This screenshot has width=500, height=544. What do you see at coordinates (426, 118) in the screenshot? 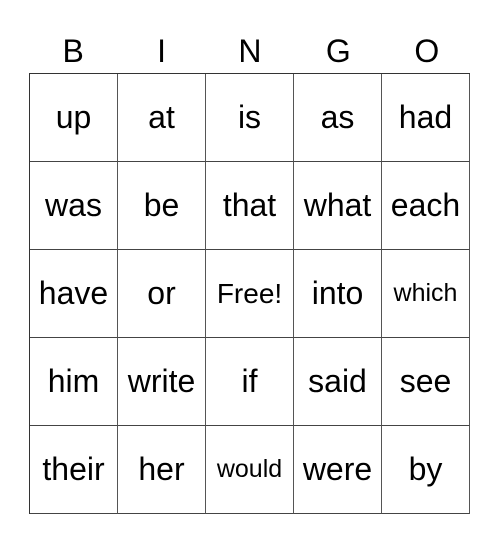
I see `bingo-cell: had` at bounding box center [426, 118].